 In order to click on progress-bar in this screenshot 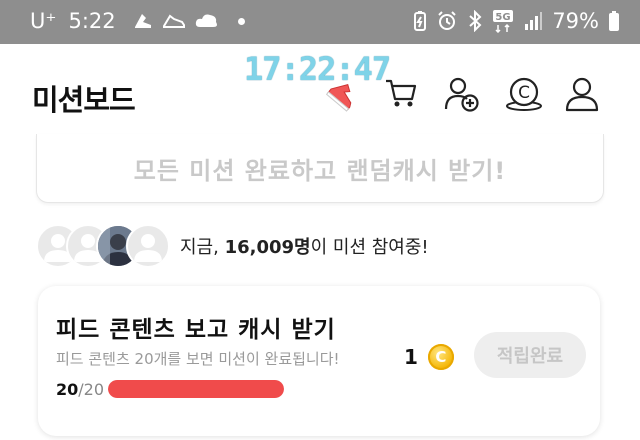, I will do `click(196, 389)`.